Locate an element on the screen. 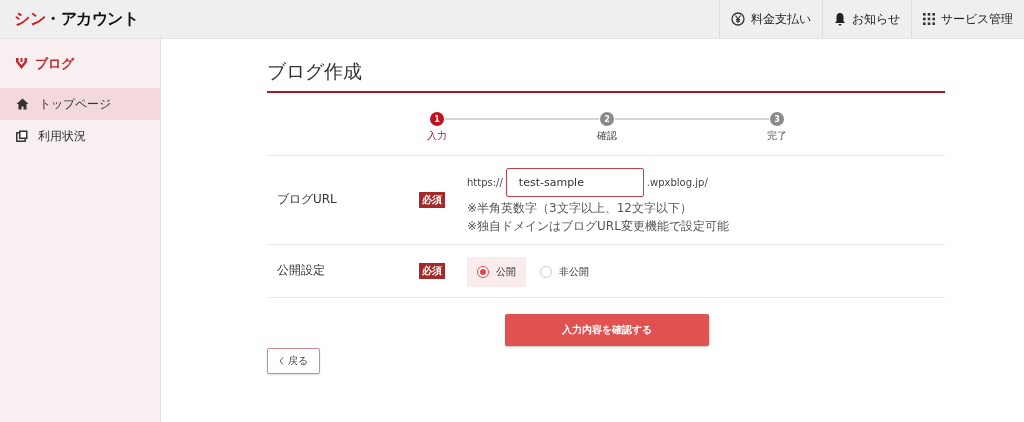 This screenshot has width=1024, height=422. field-label: ブログURL is located at coordinates (307, 200).